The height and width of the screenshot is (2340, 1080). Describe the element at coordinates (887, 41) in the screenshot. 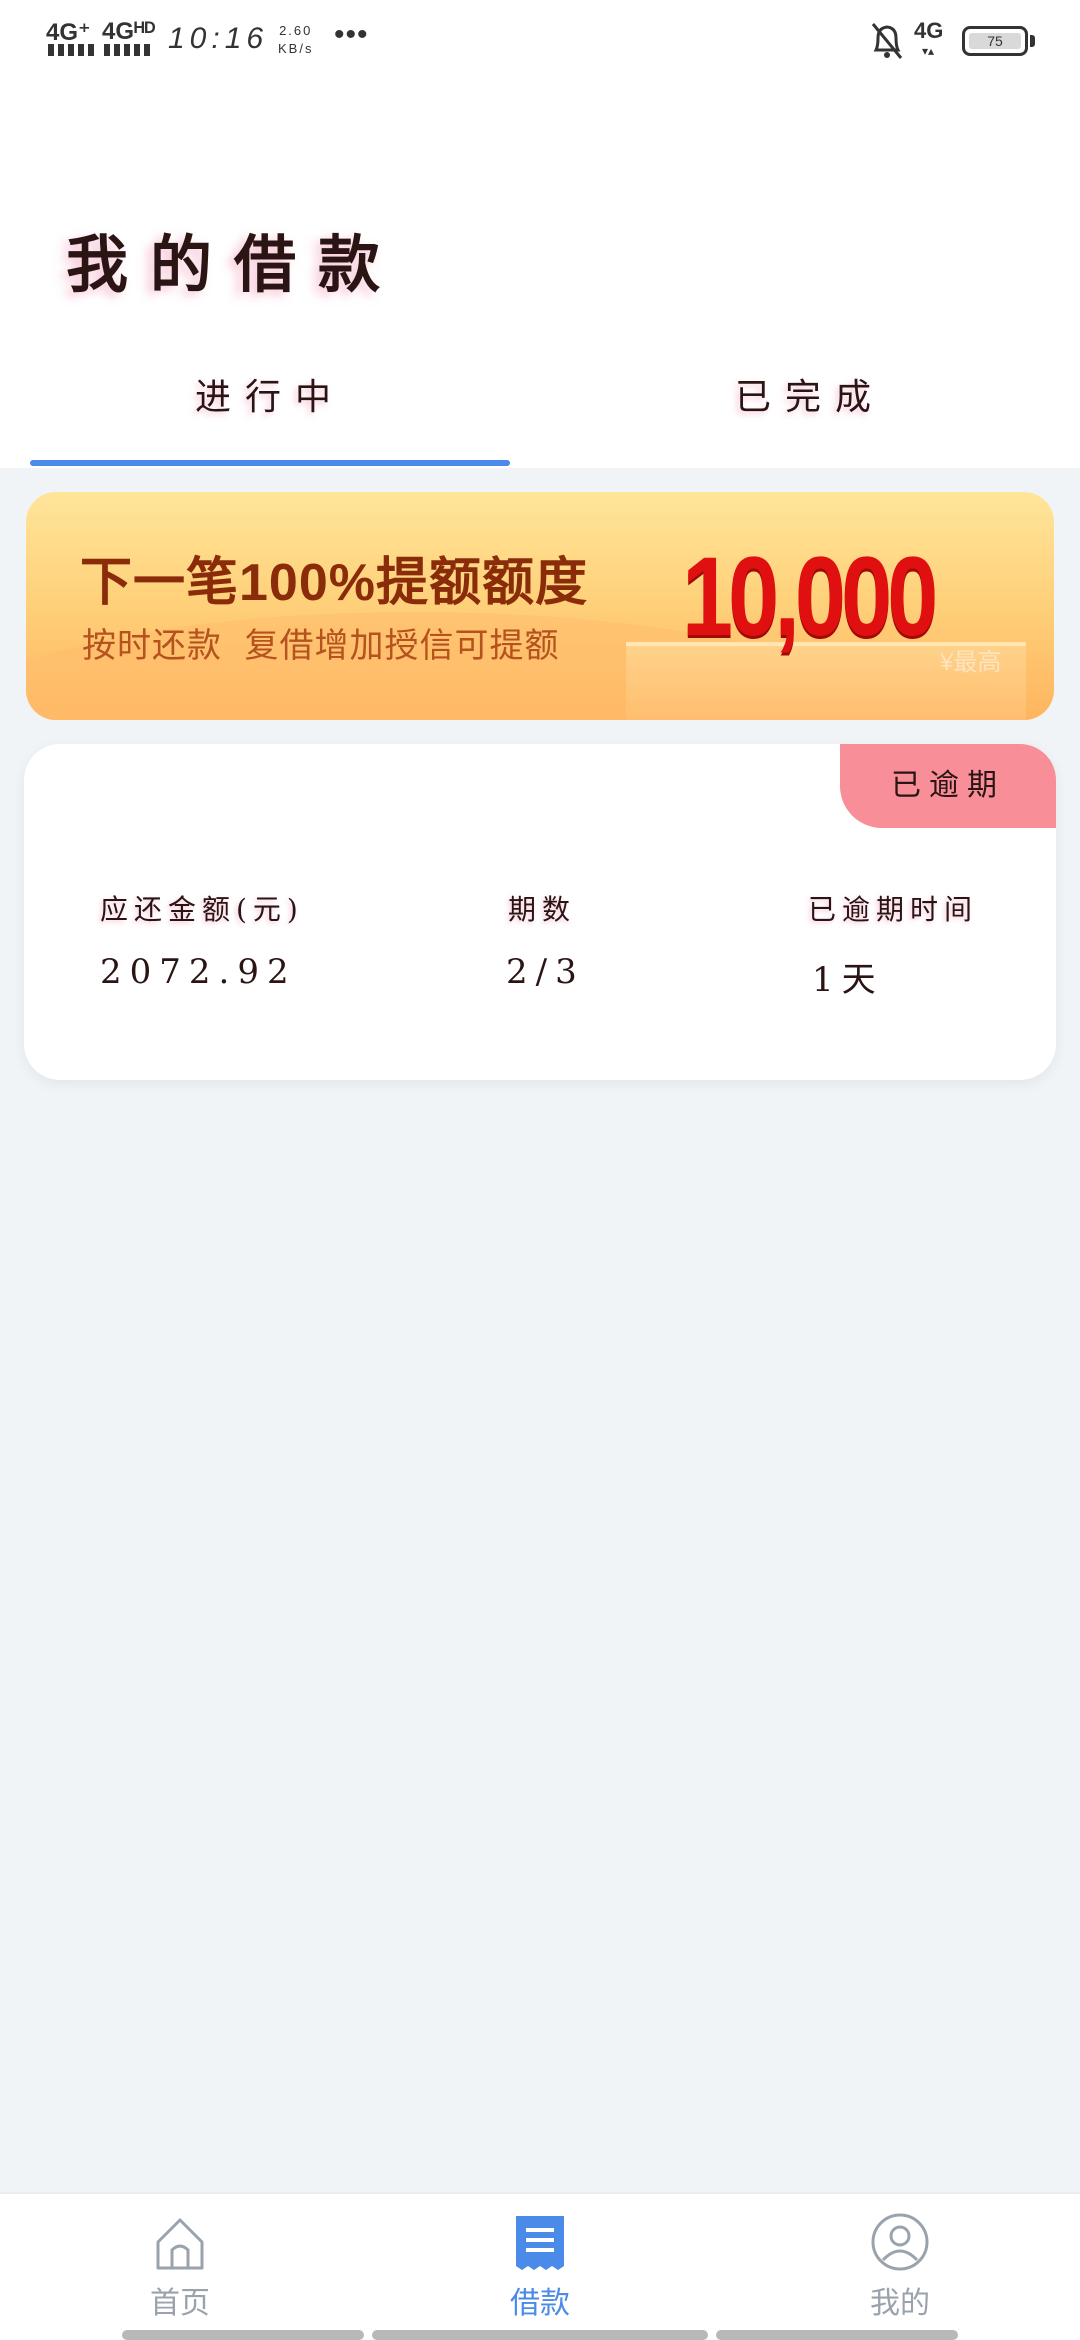

I see `bell-off-icon` at that location.